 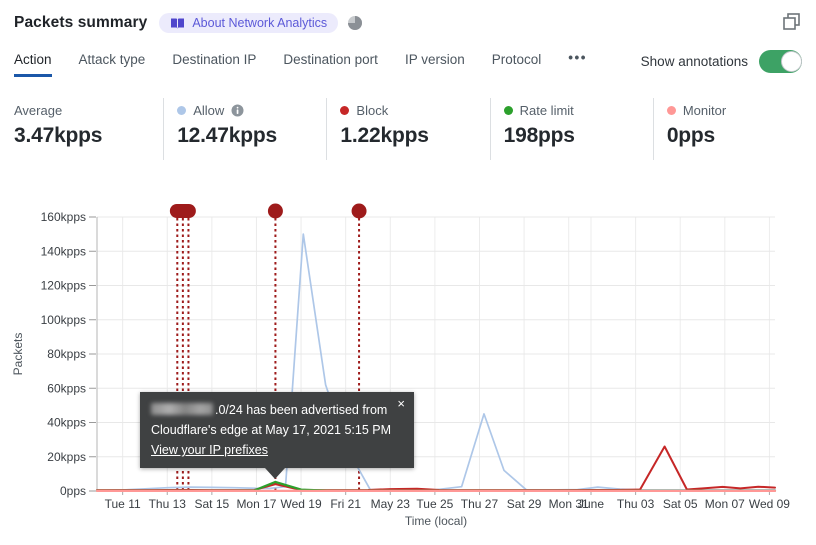 I want to click on tabs-more-button: •••, so click(x=577, y=61).